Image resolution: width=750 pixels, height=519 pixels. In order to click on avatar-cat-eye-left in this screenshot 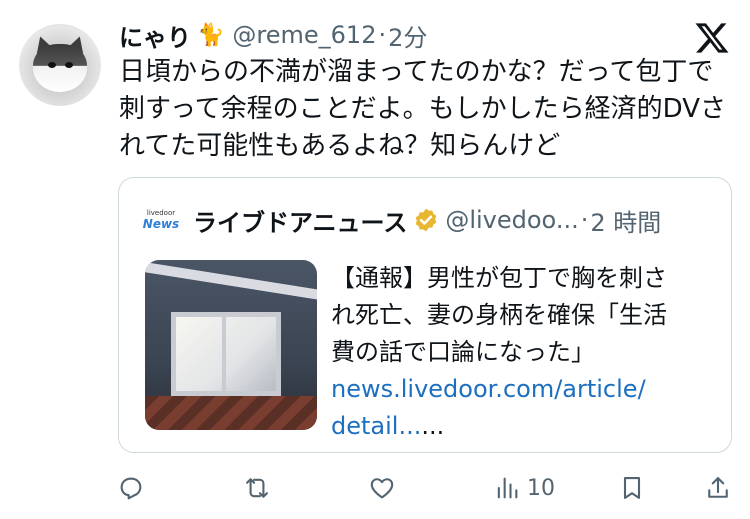, I will do `click(52, 65)`.